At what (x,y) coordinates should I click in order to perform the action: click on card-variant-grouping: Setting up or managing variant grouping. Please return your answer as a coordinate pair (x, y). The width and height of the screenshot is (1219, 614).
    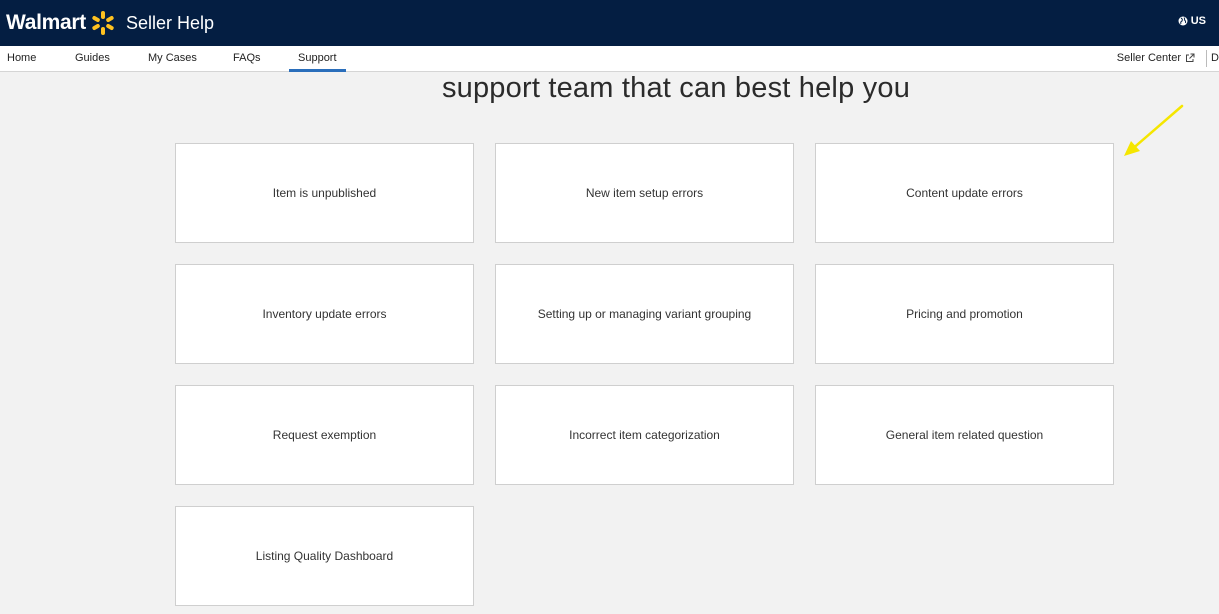
    Looking at the image, I should click on (644, 314).